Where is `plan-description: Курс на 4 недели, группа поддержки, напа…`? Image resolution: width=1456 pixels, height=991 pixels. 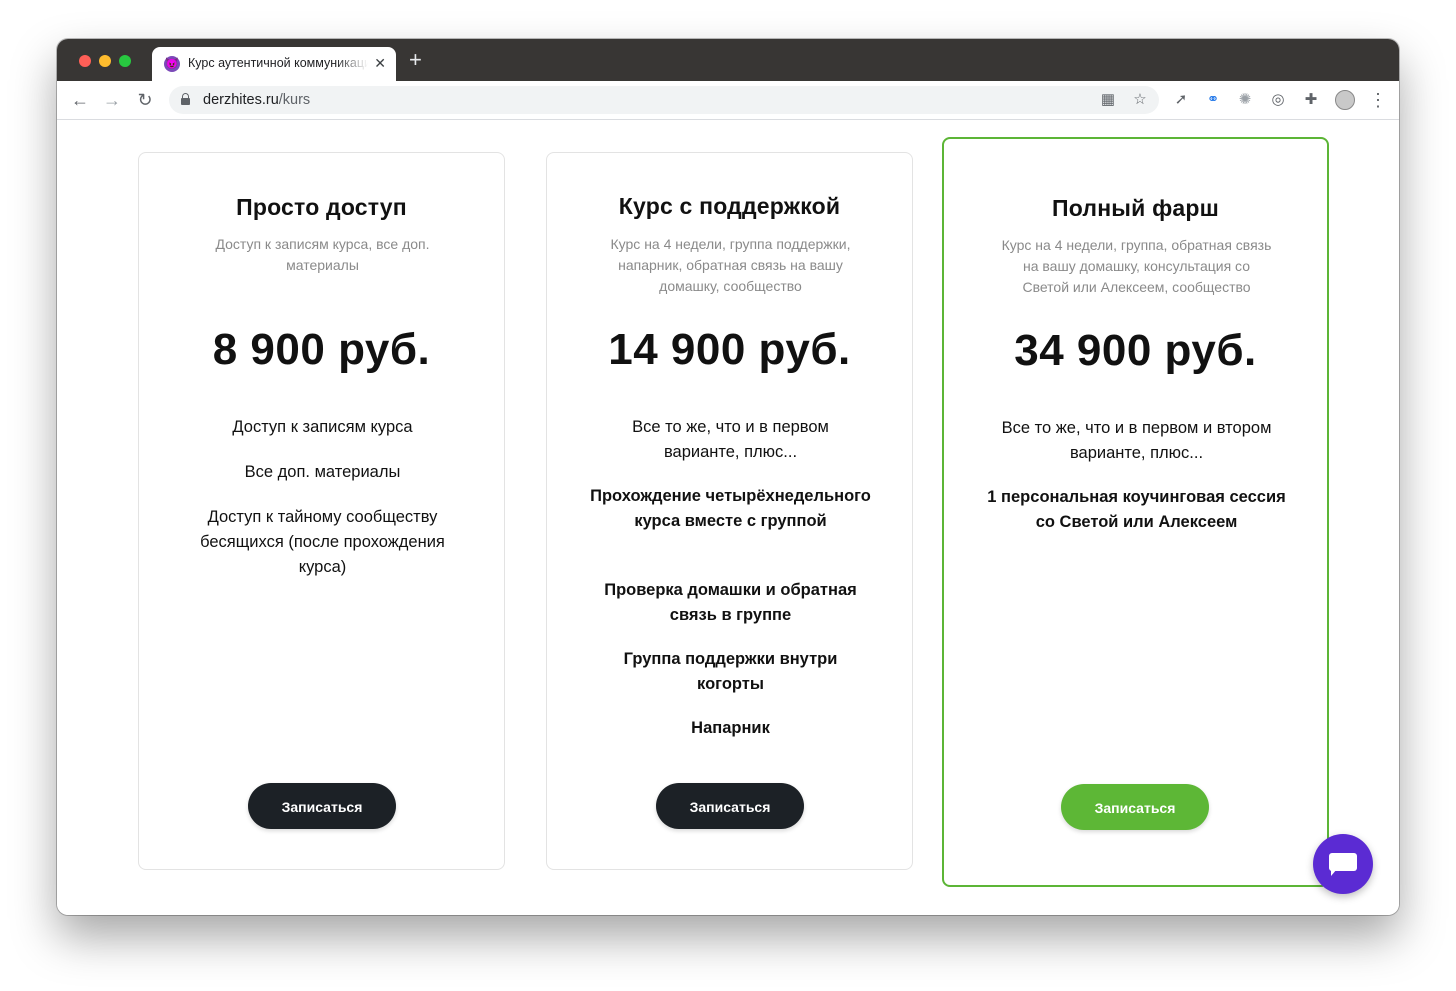
plan-description: Курс на 4 недели, группа поддержки, напа… is located at coordinates (730, 265).